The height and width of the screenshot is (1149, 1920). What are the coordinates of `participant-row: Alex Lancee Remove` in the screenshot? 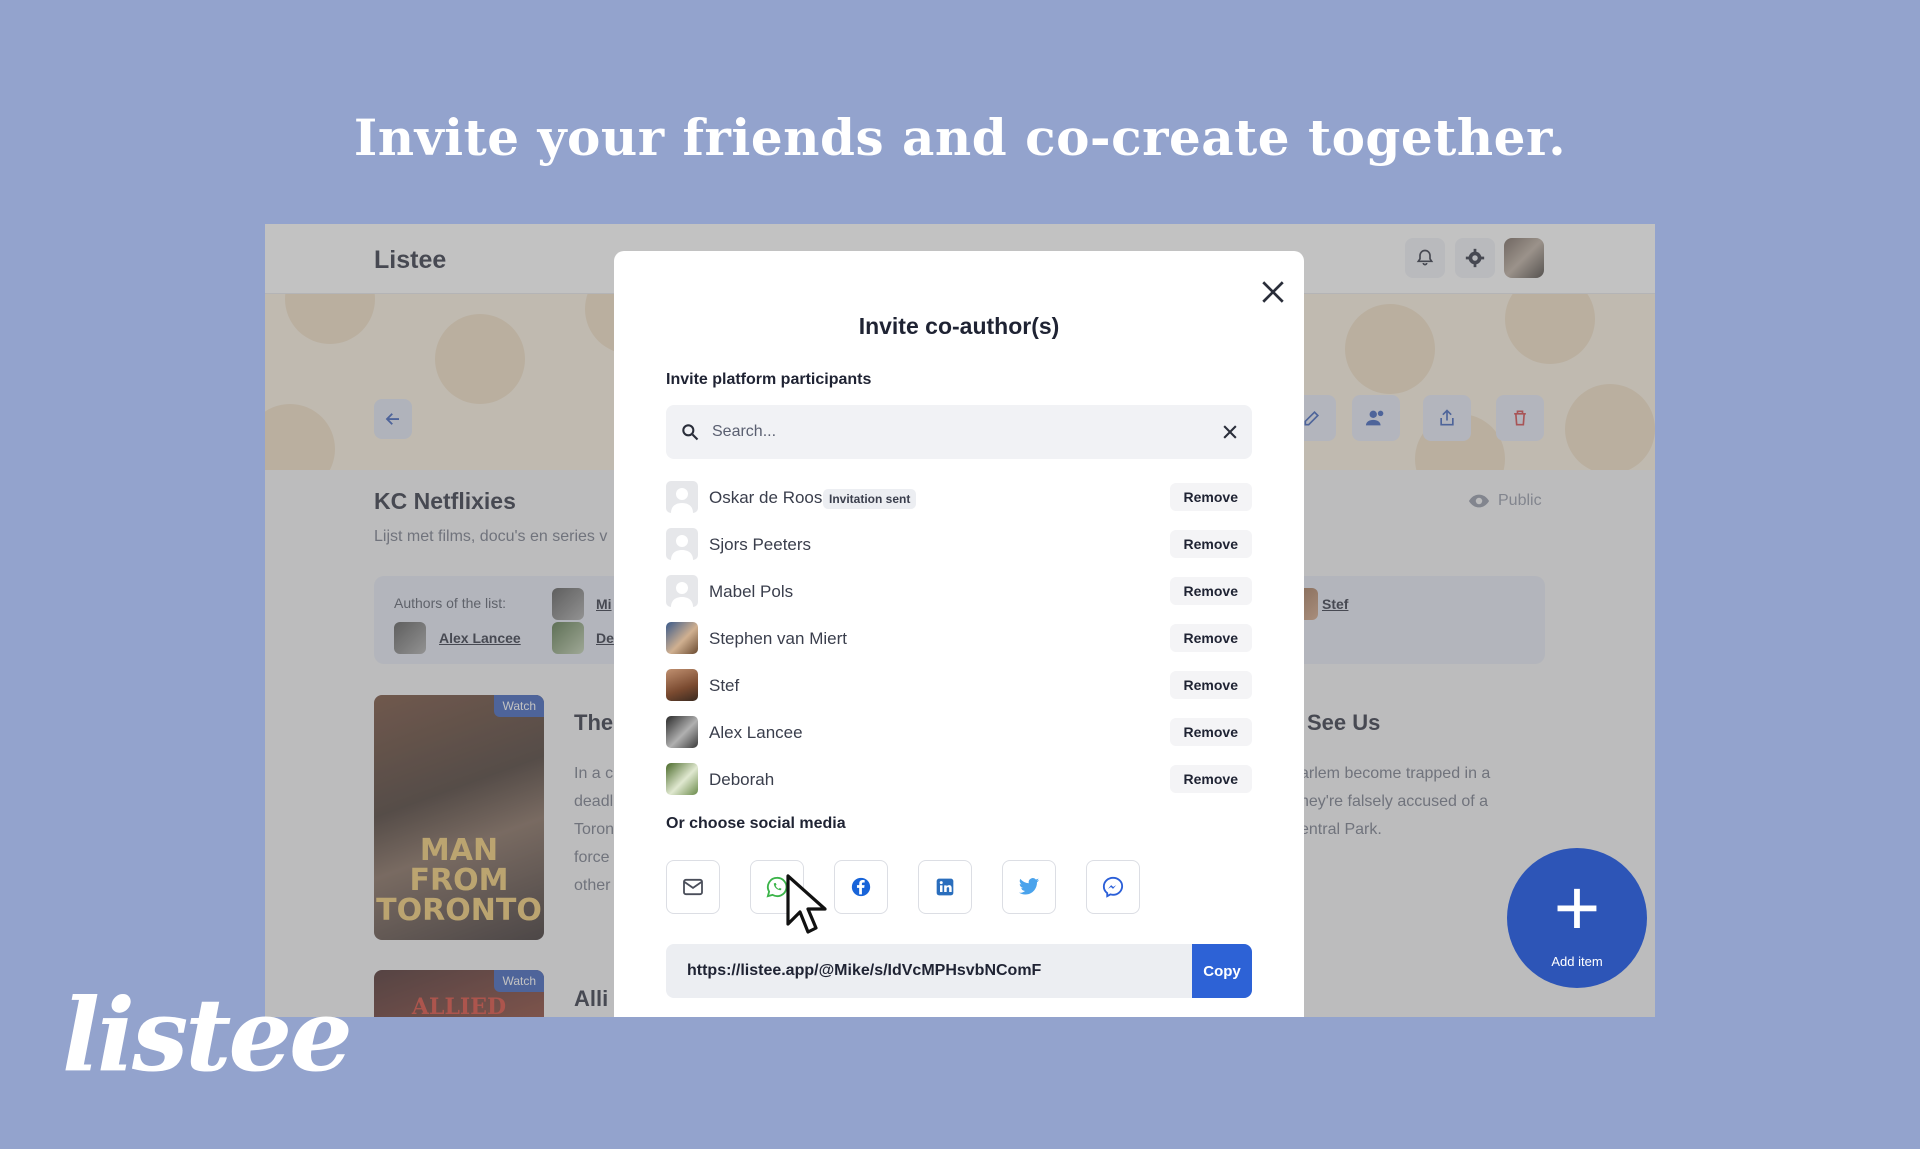 It's located at (959, 732).